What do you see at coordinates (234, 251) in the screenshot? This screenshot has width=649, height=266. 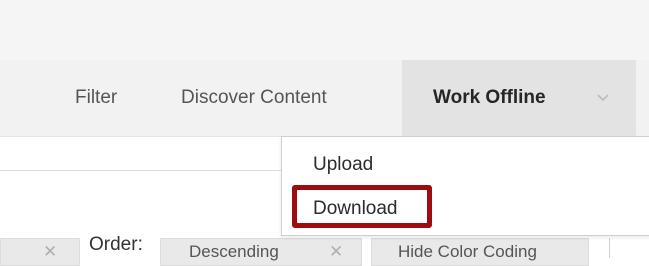 I see `order-select-value: Descending` at bounding box center [234, 251].